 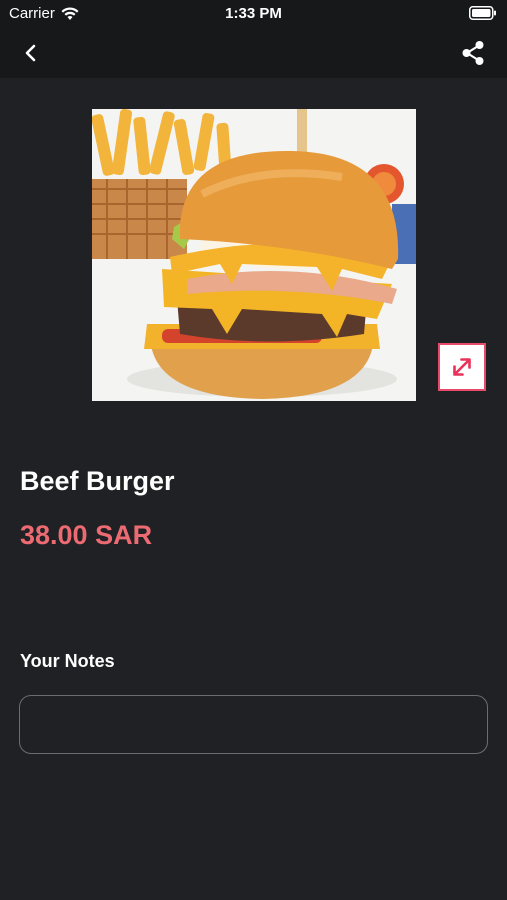 What do you see at coordinates (97, 481) in the screenshot?
I see `product-name: Beef Burger` at bounding box center [97, 481].